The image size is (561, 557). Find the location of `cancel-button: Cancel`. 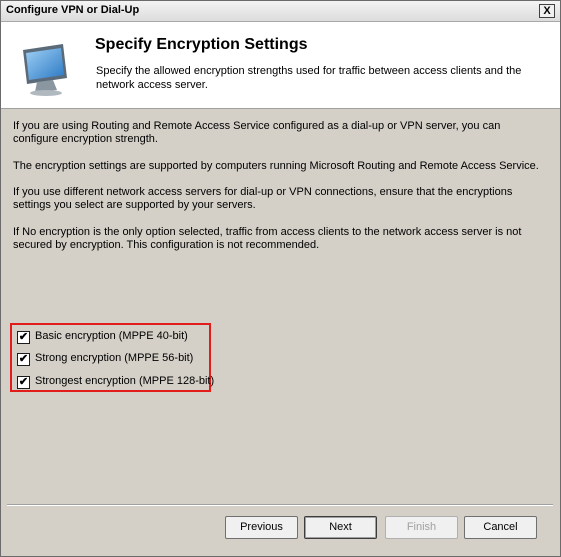

cancel-button: Cancel is located at coordinates (500, 527).